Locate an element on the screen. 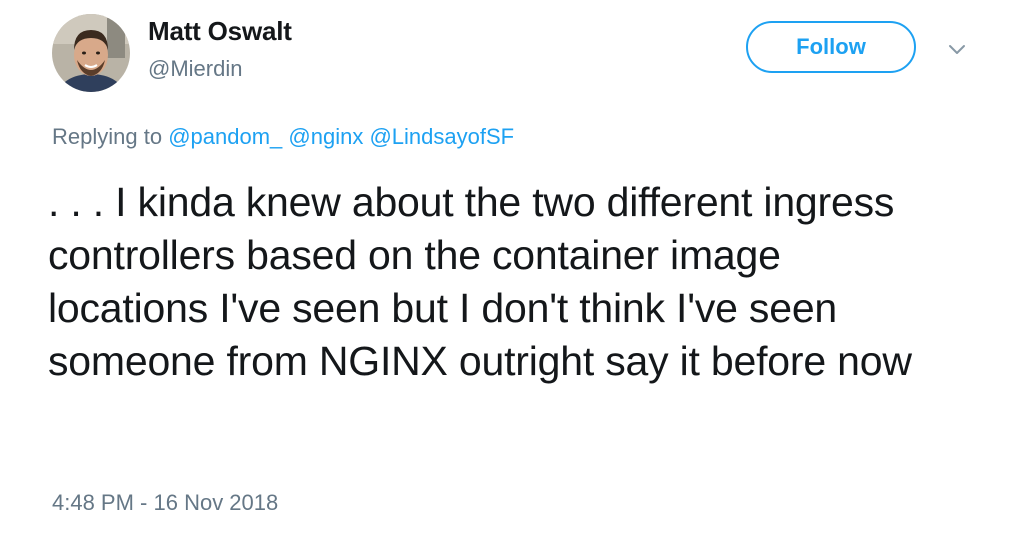 This screenshot has width=1024, height=536. chevron-down-icon is located at coordinates (957, 49).